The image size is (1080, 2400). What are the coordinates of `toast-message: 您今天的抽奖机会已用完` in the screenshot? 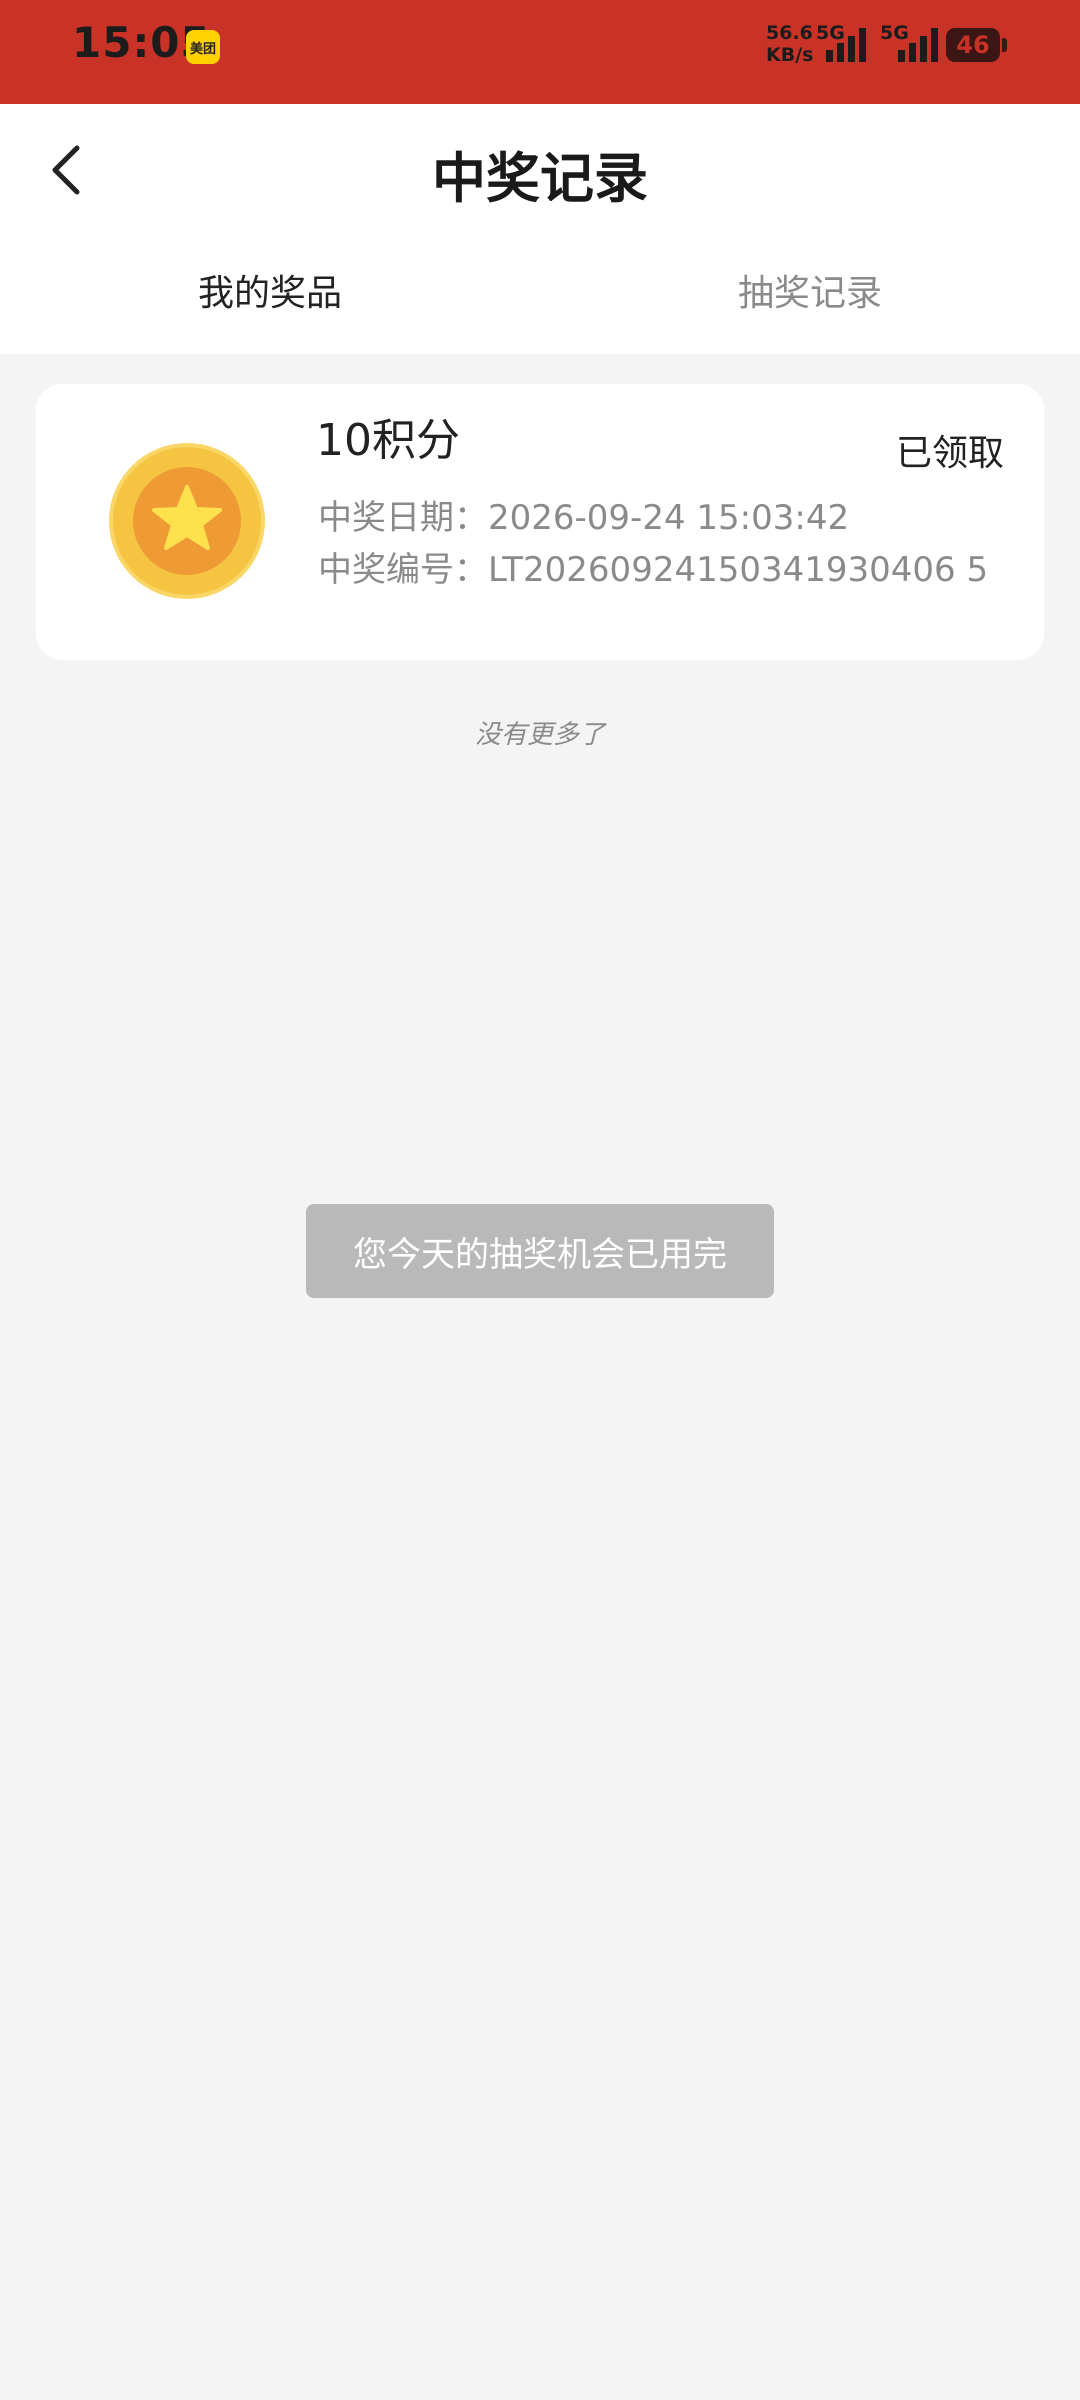 It's located at (540, 1251).